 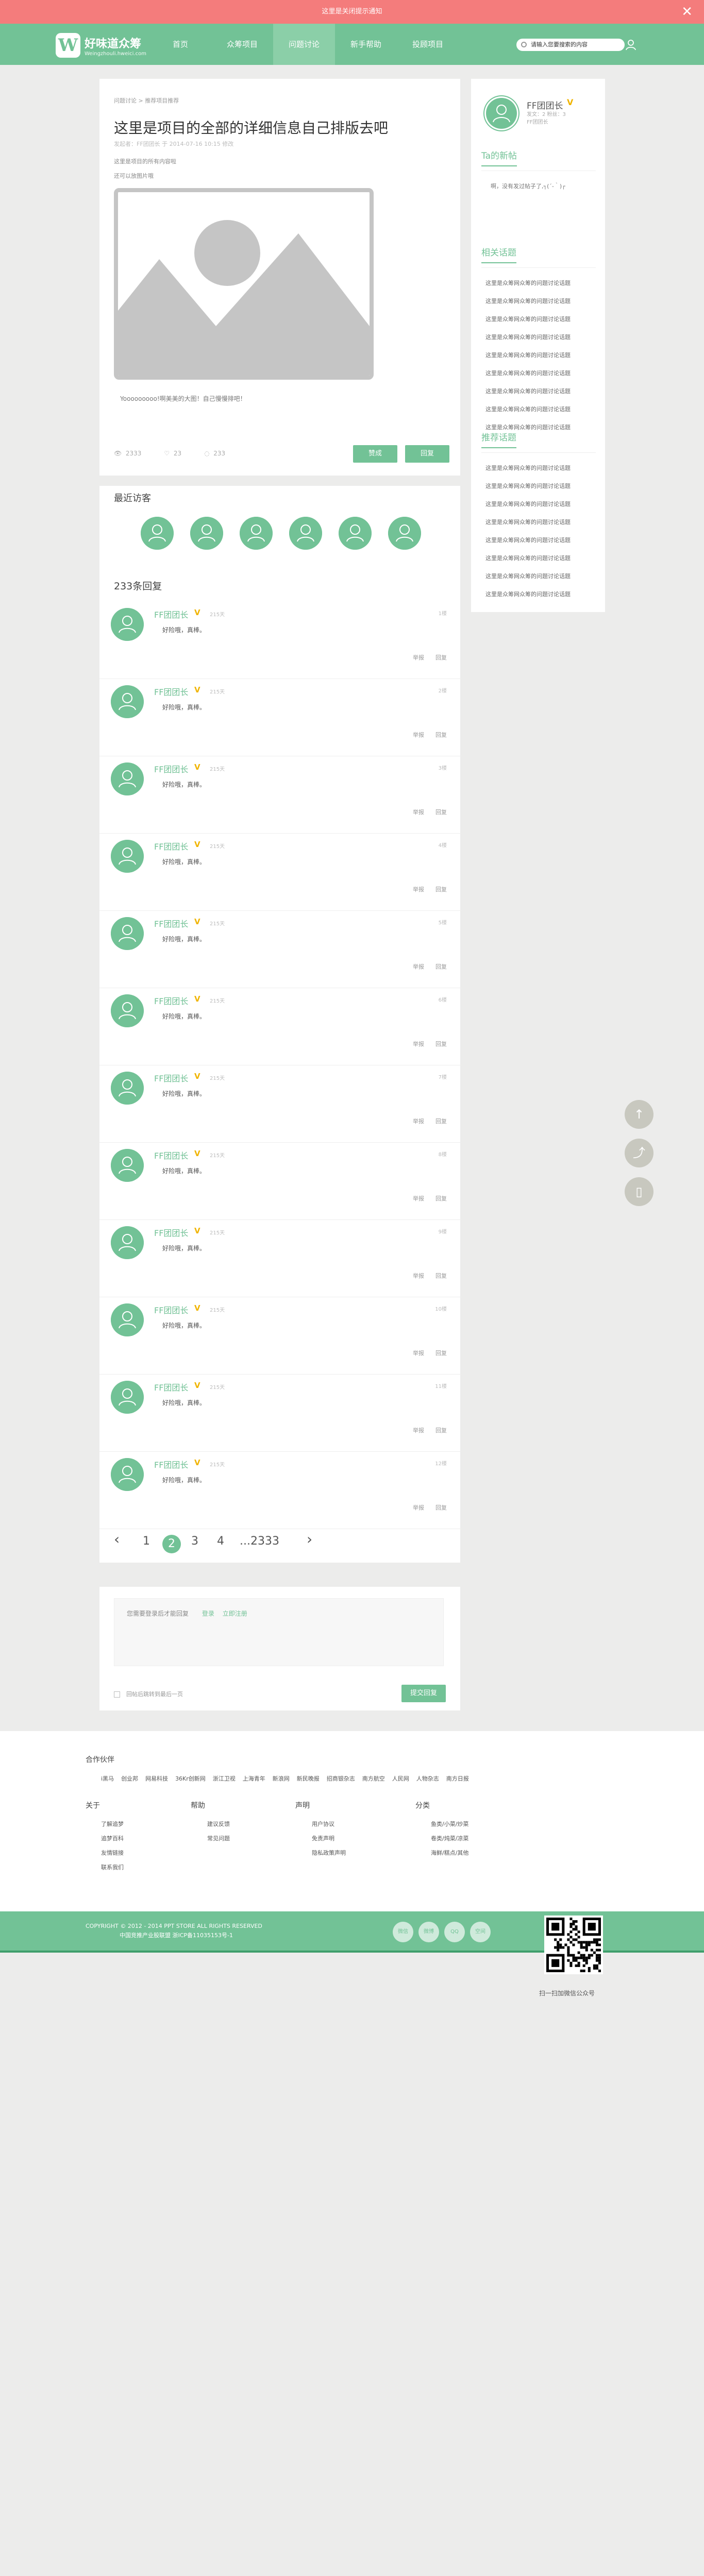 I want to click on partner-link: 人物杂志, so click(x=427, y=1778).